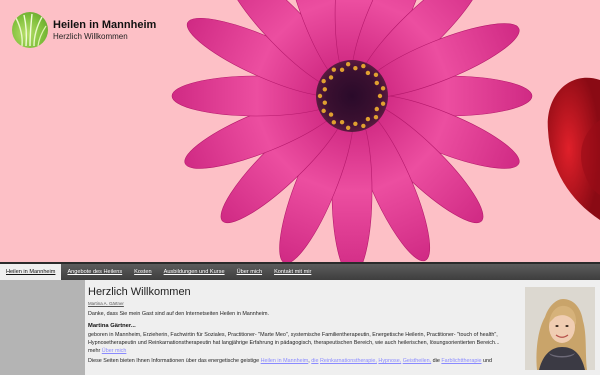 This screenshot has height=375, width=600. What do you see at coordinates (560, 328) in the screenshot?
I see `portrait-photo` at bounding box center [560, 328].